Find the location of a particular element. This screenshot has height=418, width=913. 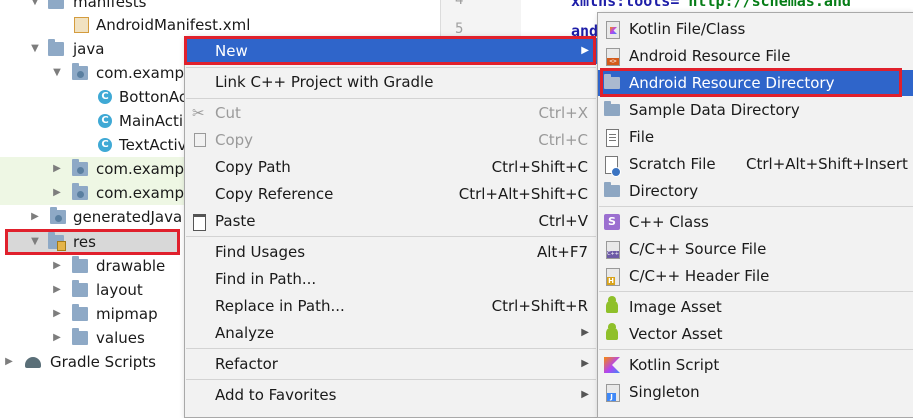

tree-item-label: MainActi is located at coordinates (151, 121).